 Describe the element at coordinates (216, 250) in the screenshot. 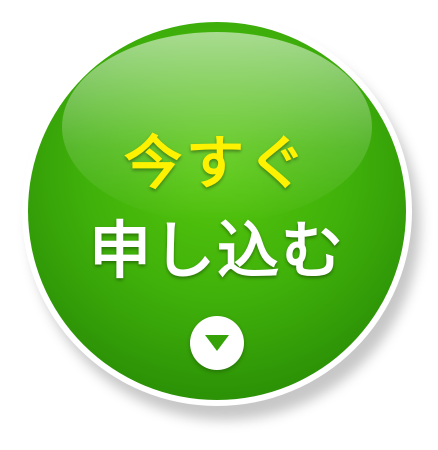

I see `cta-line-2: 申し込む` at that location.